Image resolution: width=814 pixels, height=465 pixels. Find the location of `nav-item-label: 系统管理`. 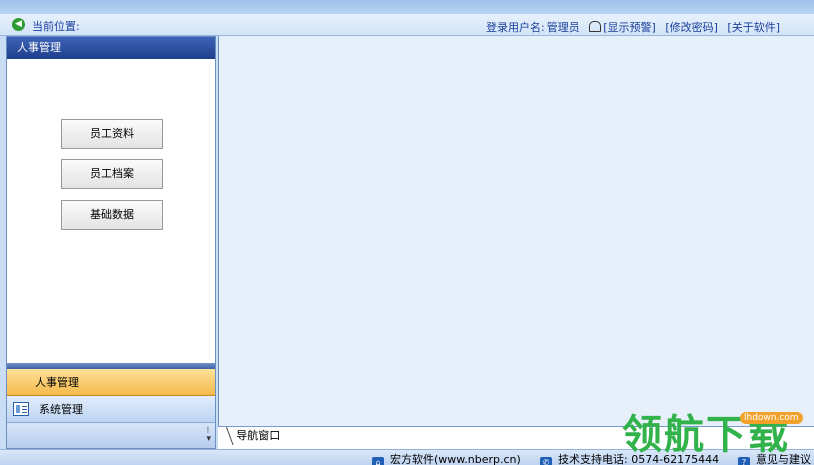

nav-item-label: 系统管理 is located at coordinates (61, 409).